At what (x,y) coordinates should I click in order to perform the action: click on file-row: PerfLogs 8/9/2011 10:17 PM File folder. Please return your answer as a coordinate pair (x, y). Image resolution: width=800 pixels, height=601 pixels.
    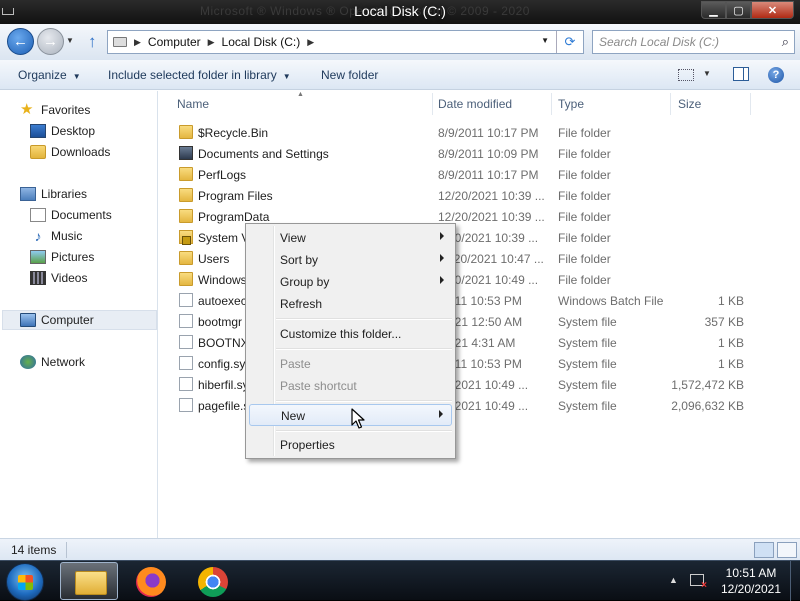
    Looking at the image, I should click on (487, 174).